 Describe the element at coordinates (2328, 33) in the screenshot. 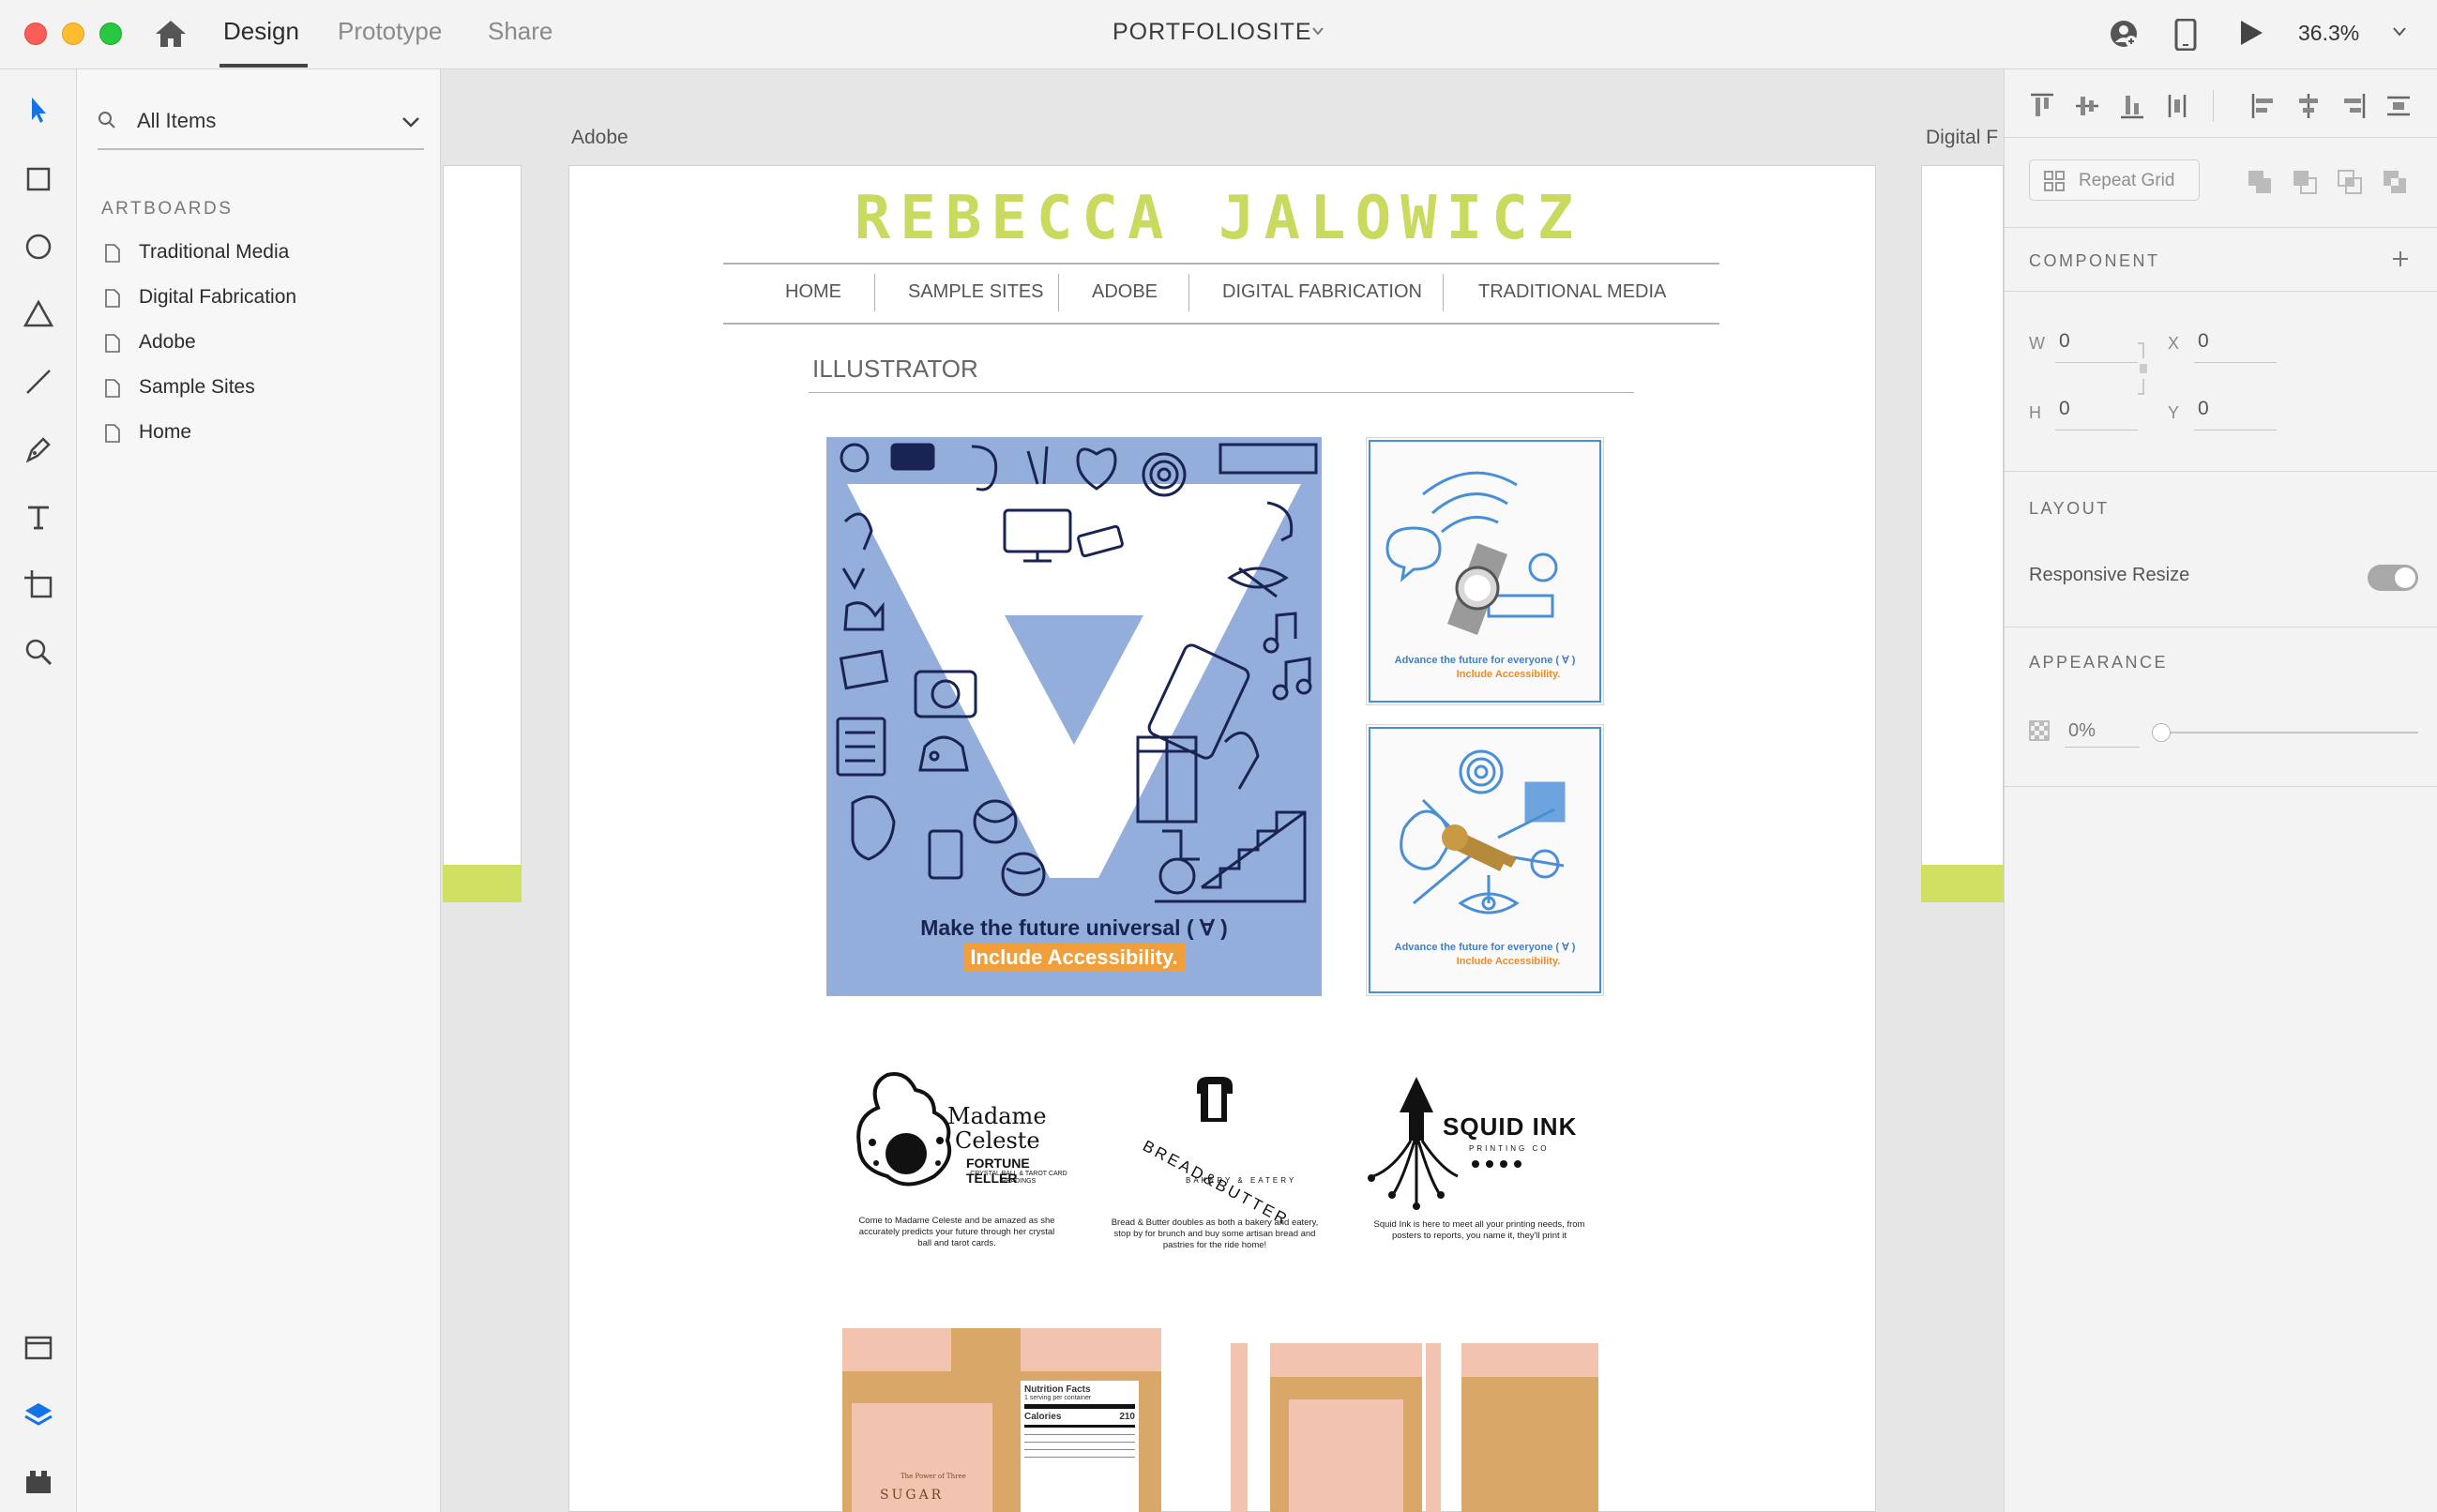

I see `zoom-level: 36.3%` at that location.